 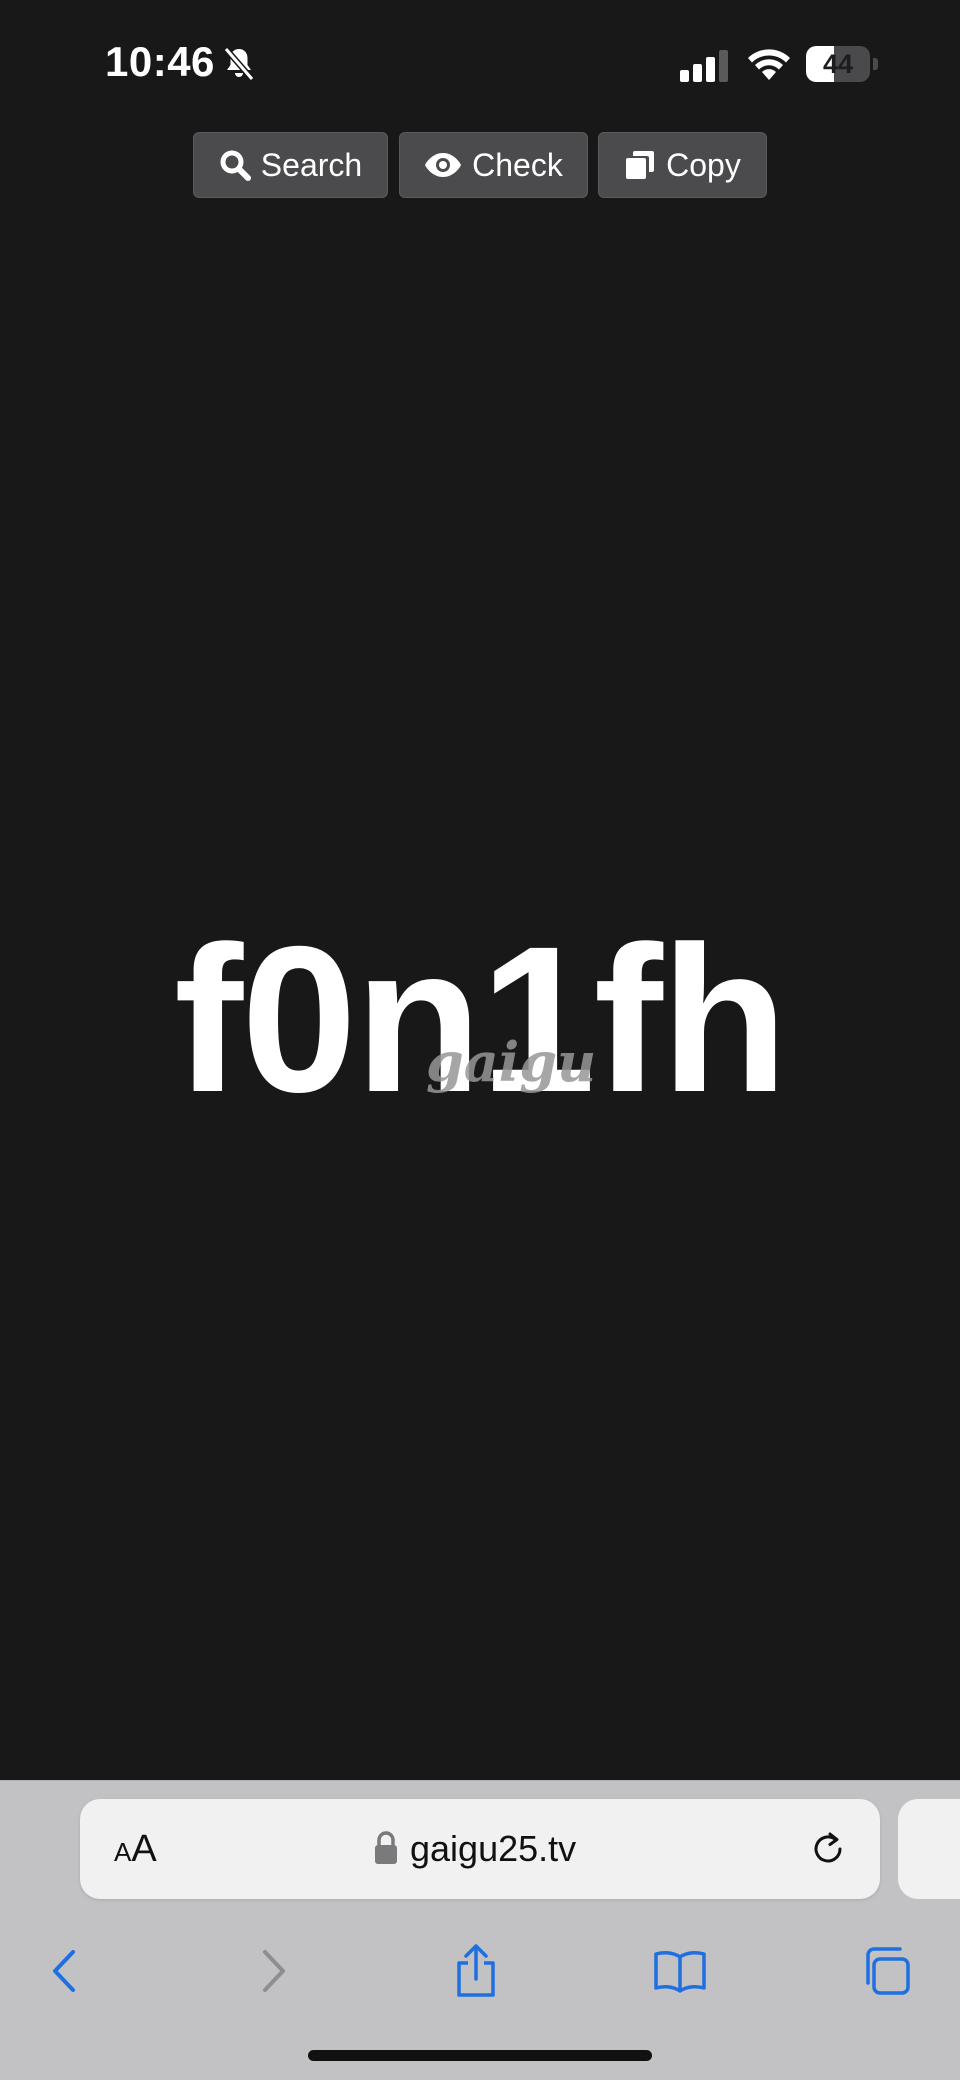 I want to click on watermark: gaigu, so click(x=511, y=1062).